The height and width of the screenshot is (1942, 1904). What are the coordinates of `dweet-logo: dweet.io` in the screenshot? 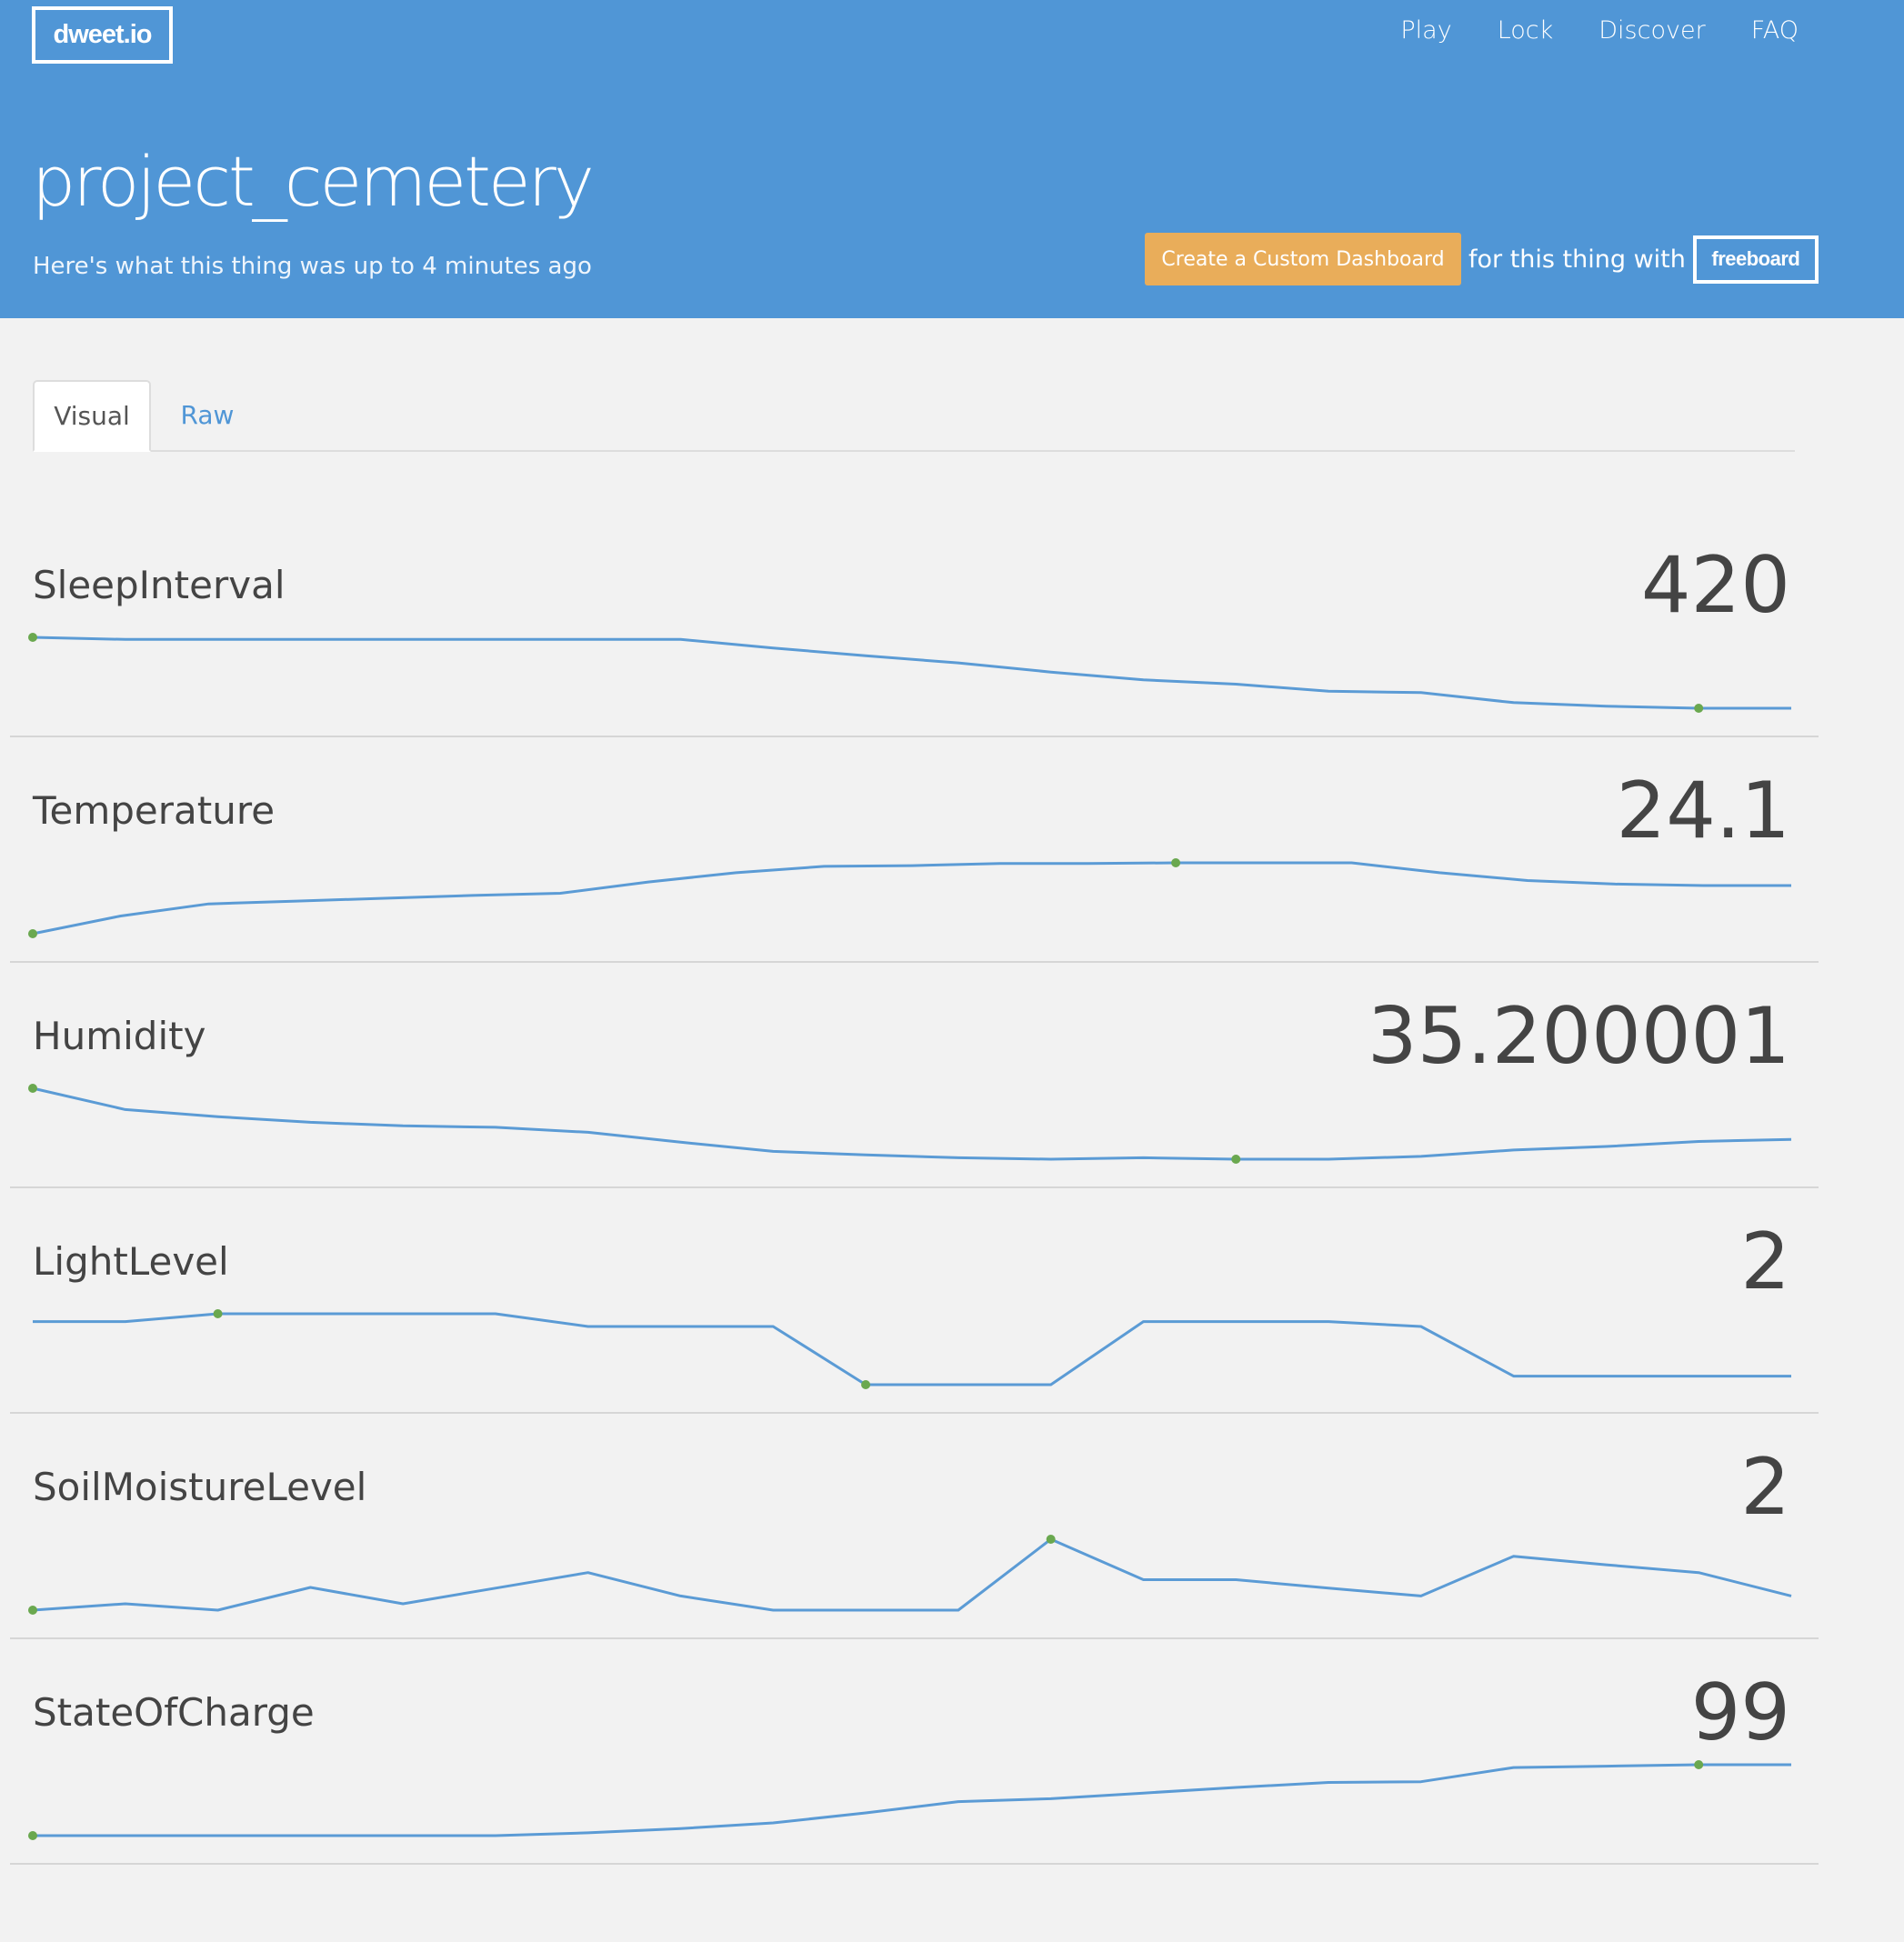 It's located at (102, 35).